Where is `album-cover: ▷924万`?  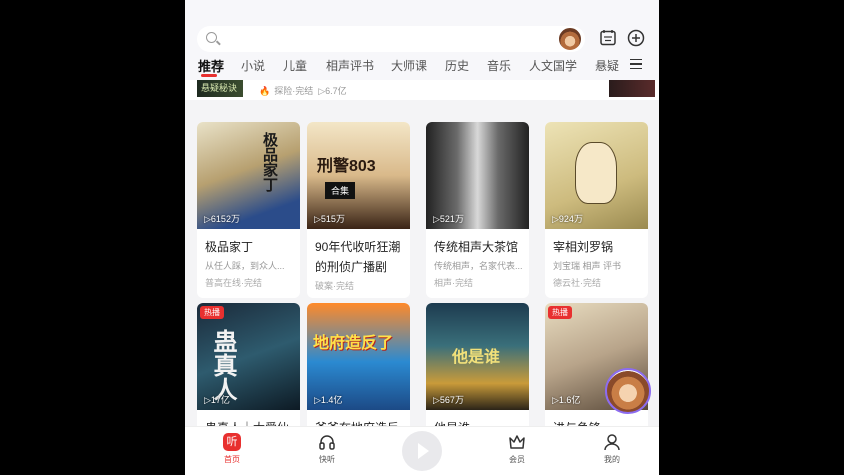 album-cover: ▷924万 is located at coordinates (596, 175).